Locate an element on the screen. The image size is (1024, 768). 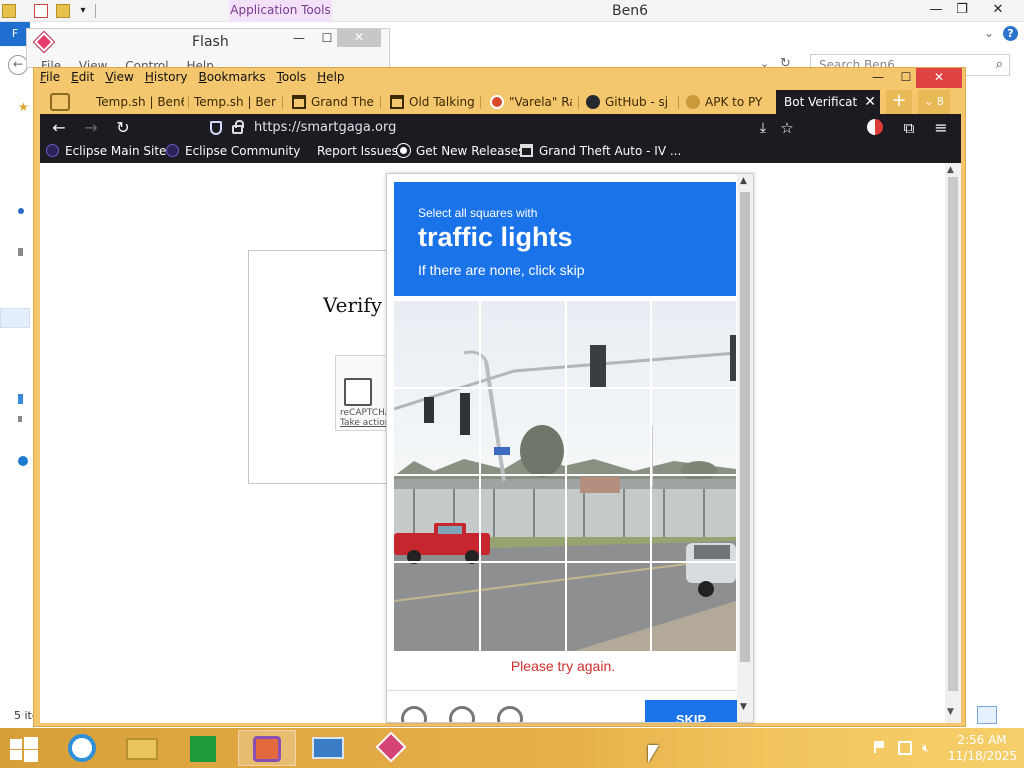
search-icon: ⌕ is located at coordinates (999, 65).